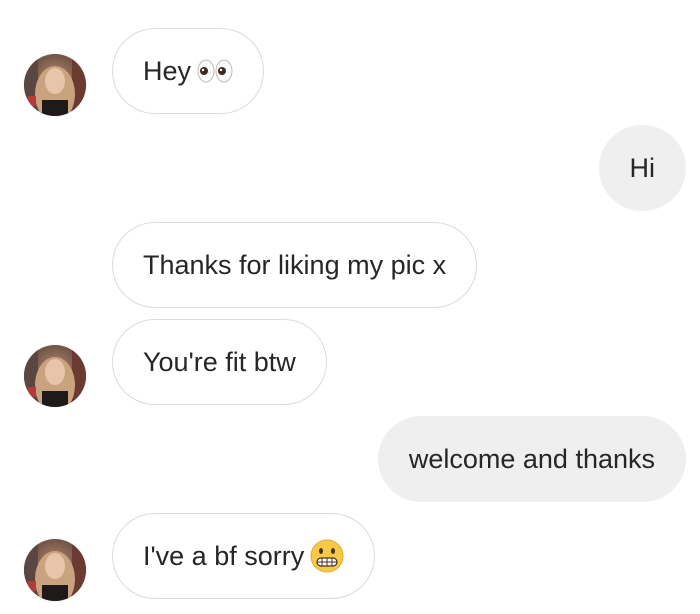  Describe the element at coordinates (167, 70) in the screenshot. I see `message-text: Hey` at that location.